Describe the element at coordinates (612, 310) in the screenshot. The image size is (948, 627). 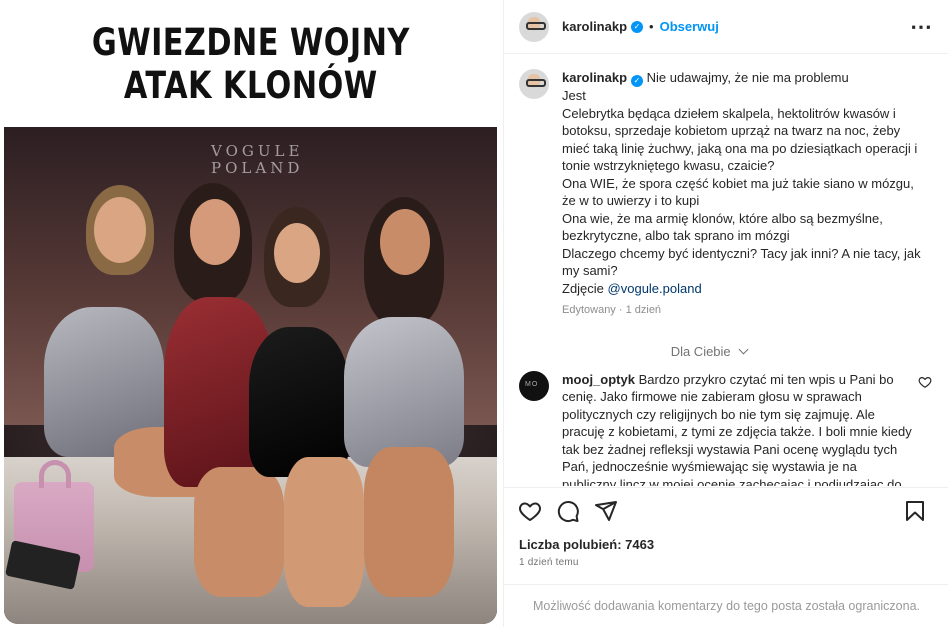
I see `caption-meta: Edytowany · 1 dzień` at that location.